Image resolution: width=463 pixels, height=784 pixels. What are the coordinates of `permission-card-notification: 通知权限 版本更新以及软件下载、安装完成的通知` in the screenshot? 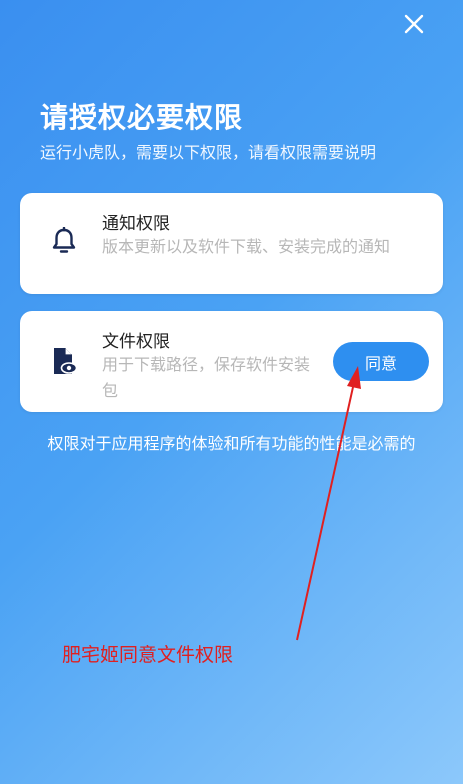 It's located at (231, 243).